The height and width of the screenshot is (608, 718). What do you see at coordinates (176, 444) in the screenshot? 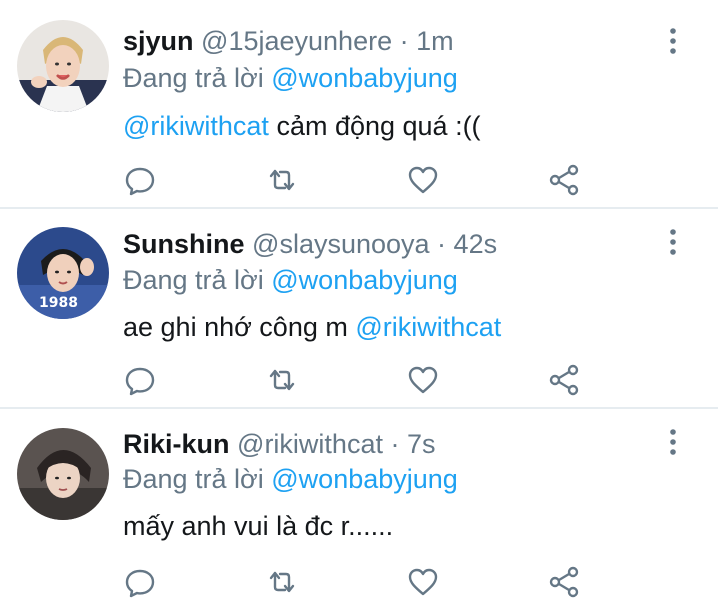
I see `display-name: Riki-kun` at bounding box center [176, 444].